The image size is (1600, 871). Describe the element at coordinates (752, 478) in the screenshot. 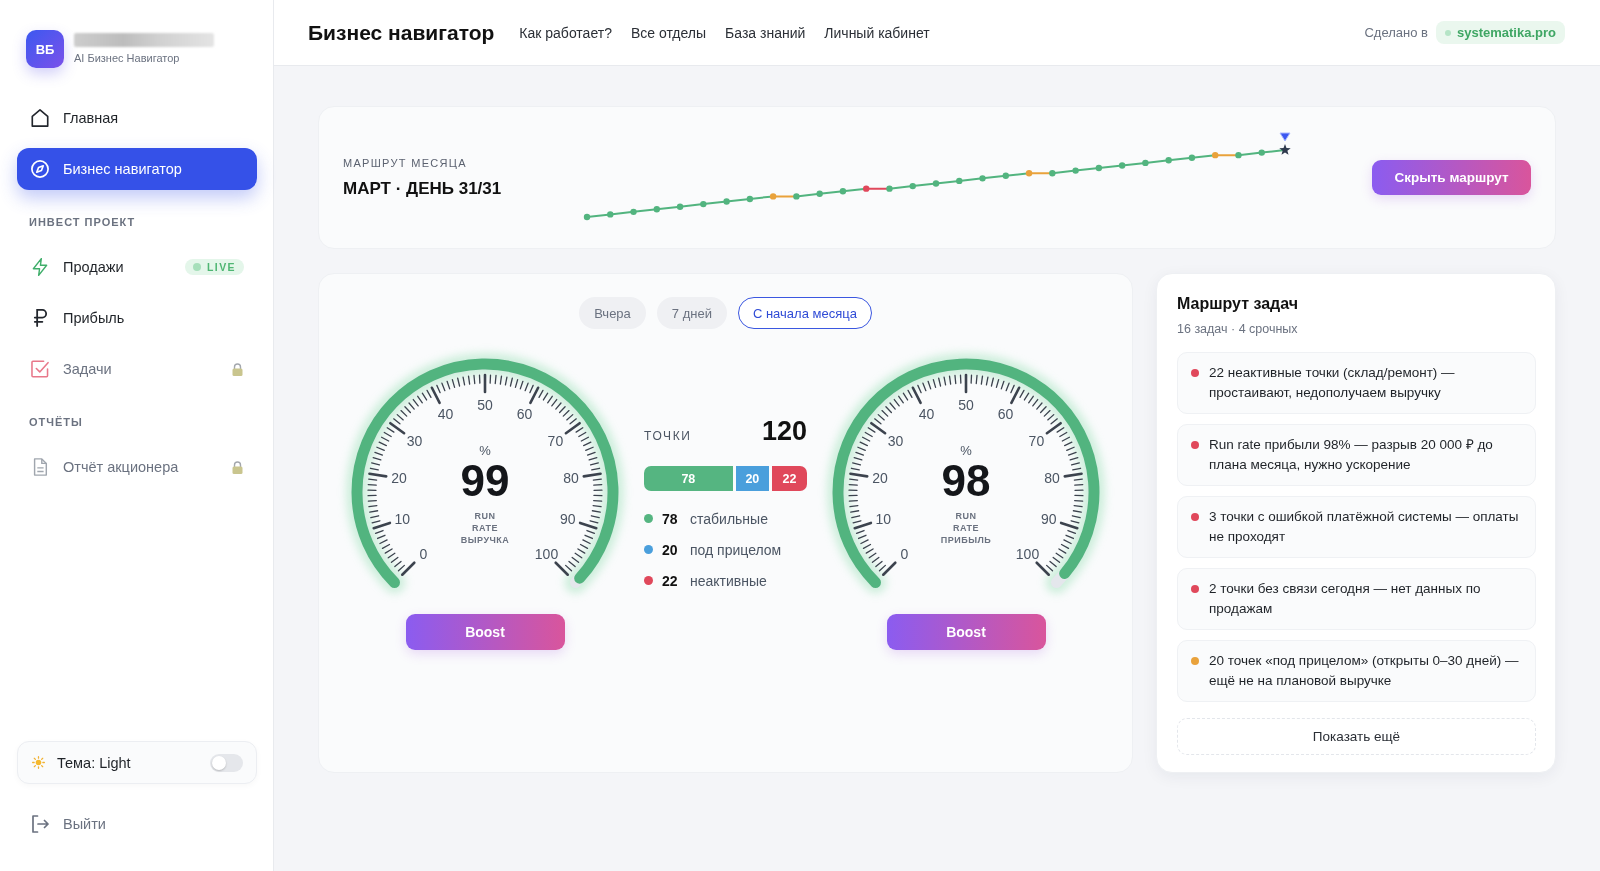

I see `bar-segment: 20` at that location.